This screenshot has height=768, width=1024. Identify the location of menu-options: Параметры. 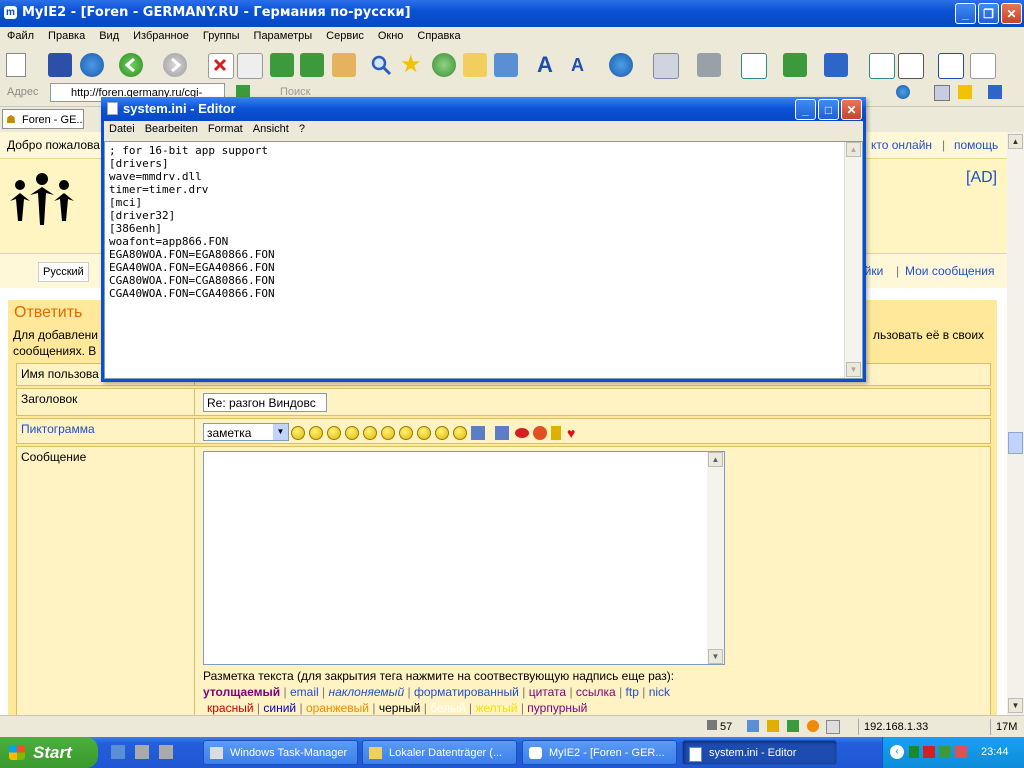
(283, 36).